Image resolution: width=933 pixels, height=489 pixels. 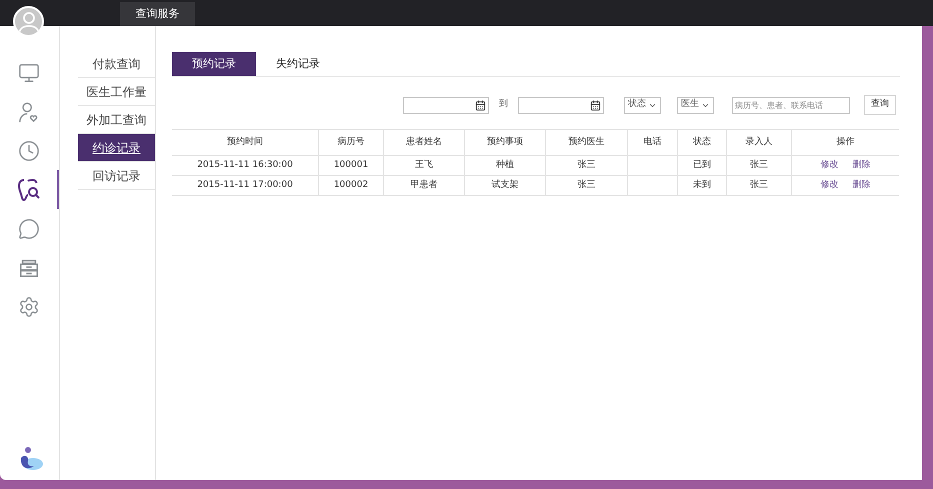 What do you see at coordinates (29, 229) in the screenshot?
I see `chat-bubble-icon` at bounding box center [29, 229].